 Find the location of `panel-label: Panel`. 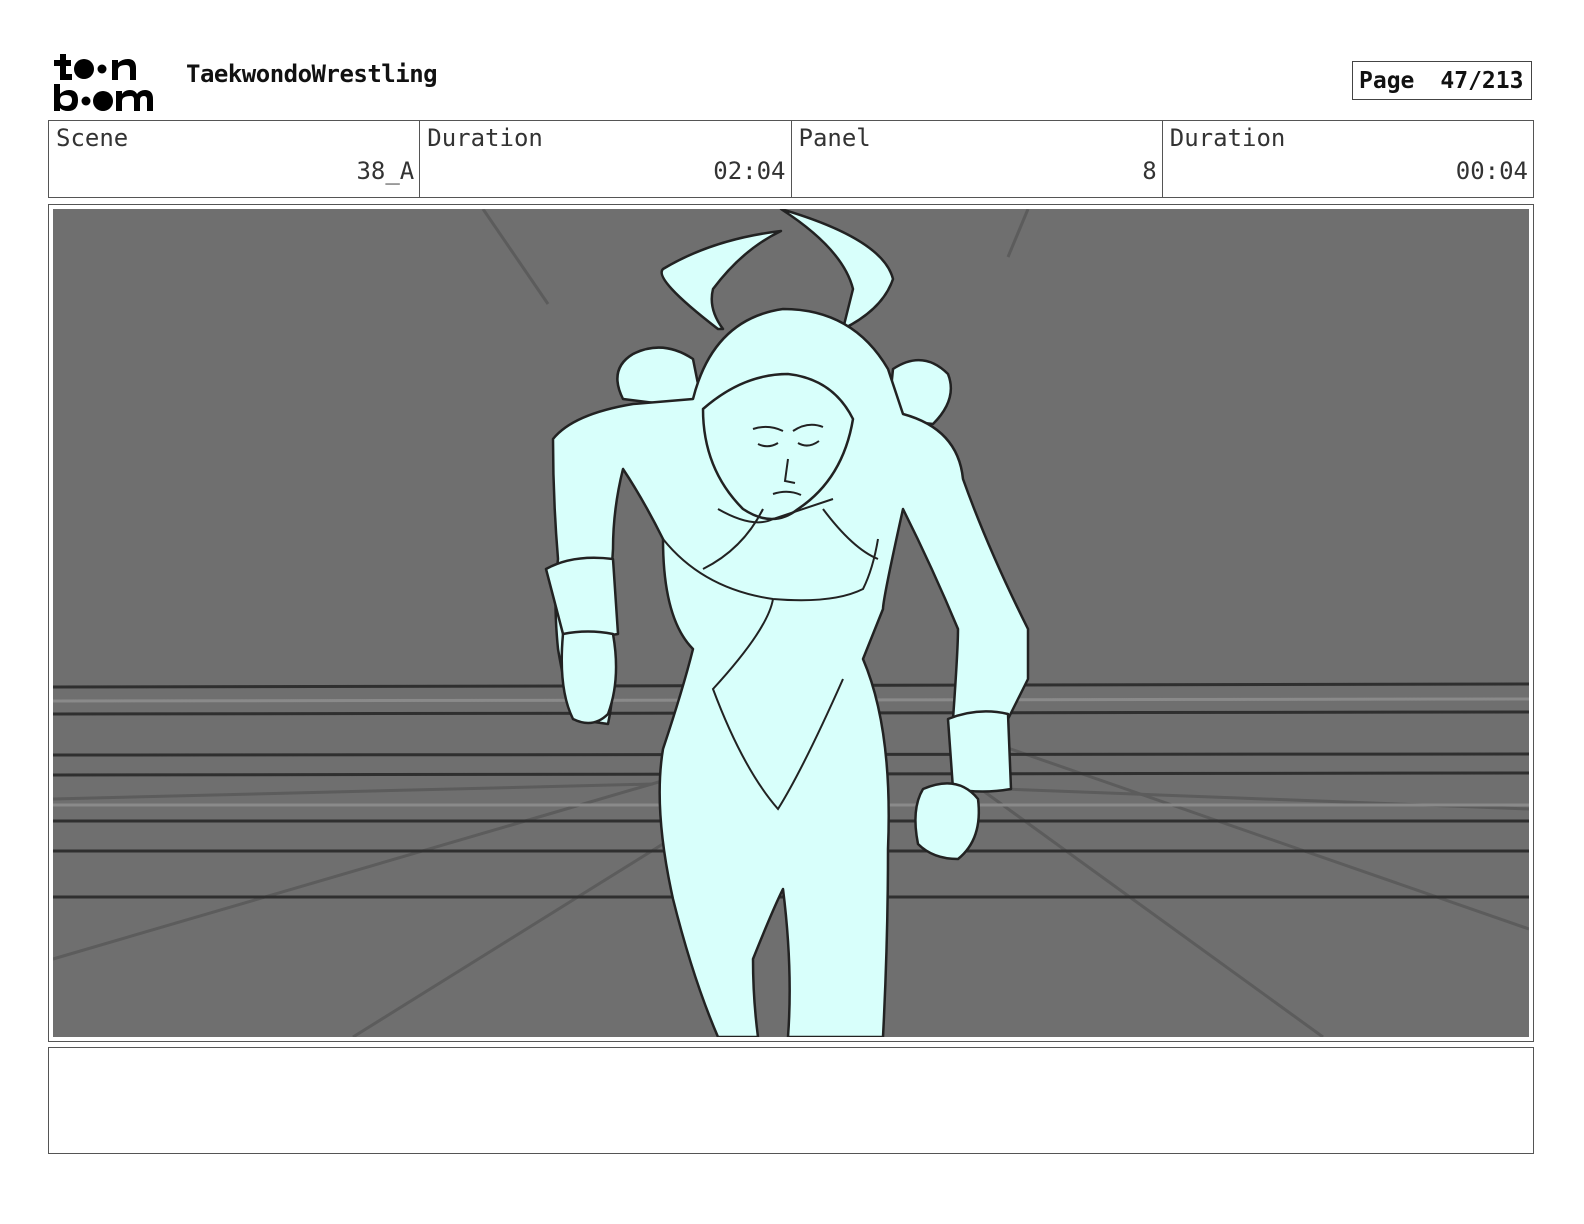

panel-label: Panel is located at coordinates (834, 138).